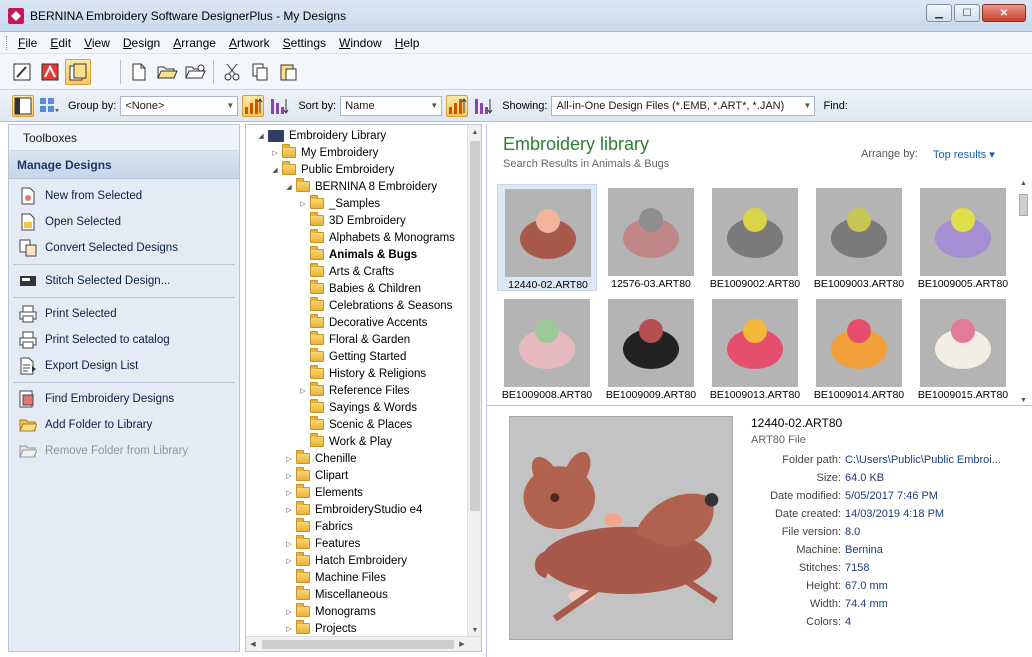 This screenshot has width=1032, height=657. I want to click on find-input, so click(932, 106).